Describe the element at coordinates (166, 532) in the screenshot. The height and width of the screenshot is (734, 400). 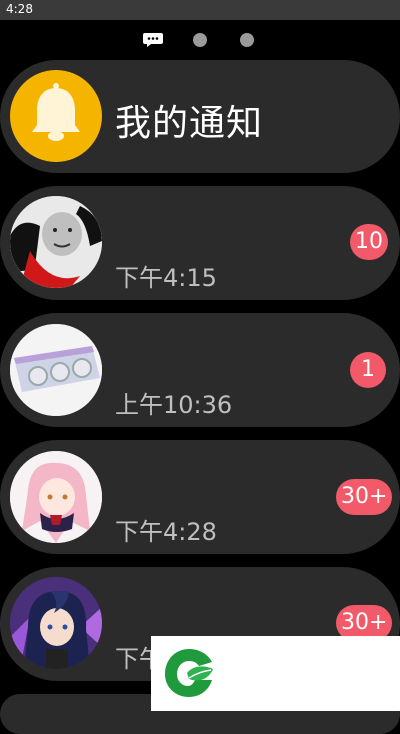
I see `message-time: 下午4:28` at that location.